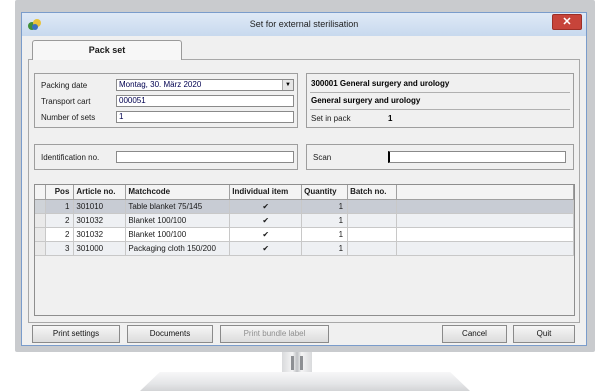 The width and height of the screenshot is (595, 391). I want to click on table-row: 1 301010 Table blanket 75/145 ✔ 1, so click(304, 206).